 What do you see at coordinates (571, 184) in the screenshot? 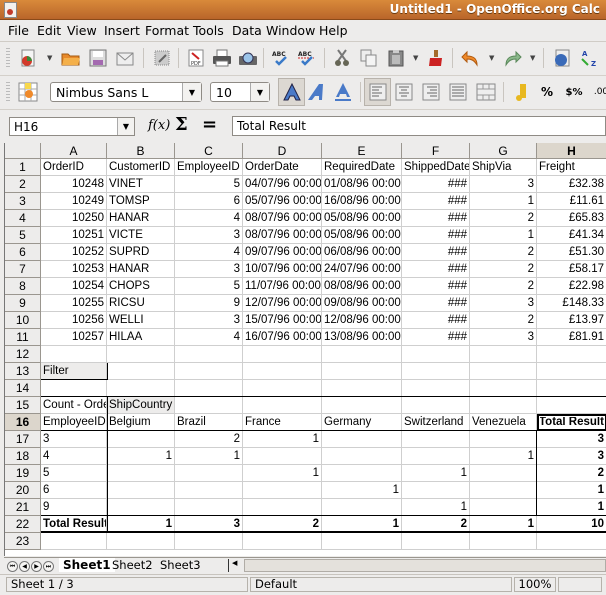
I see `data-cell: £32.38` at bounding box center [571, 184].